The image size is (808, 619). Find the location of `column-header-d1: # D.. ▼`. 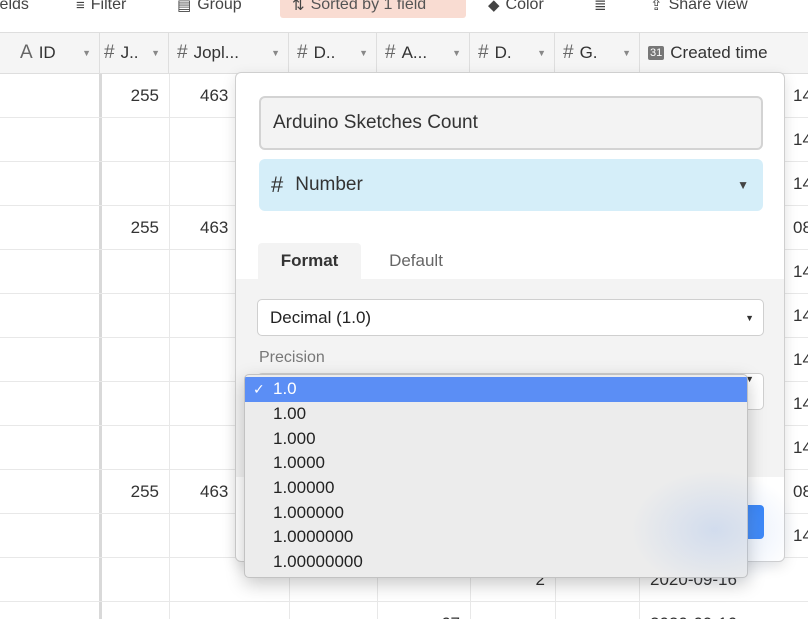

column-header-d1: # D.. ▼ is located at coordinates (333, 53).